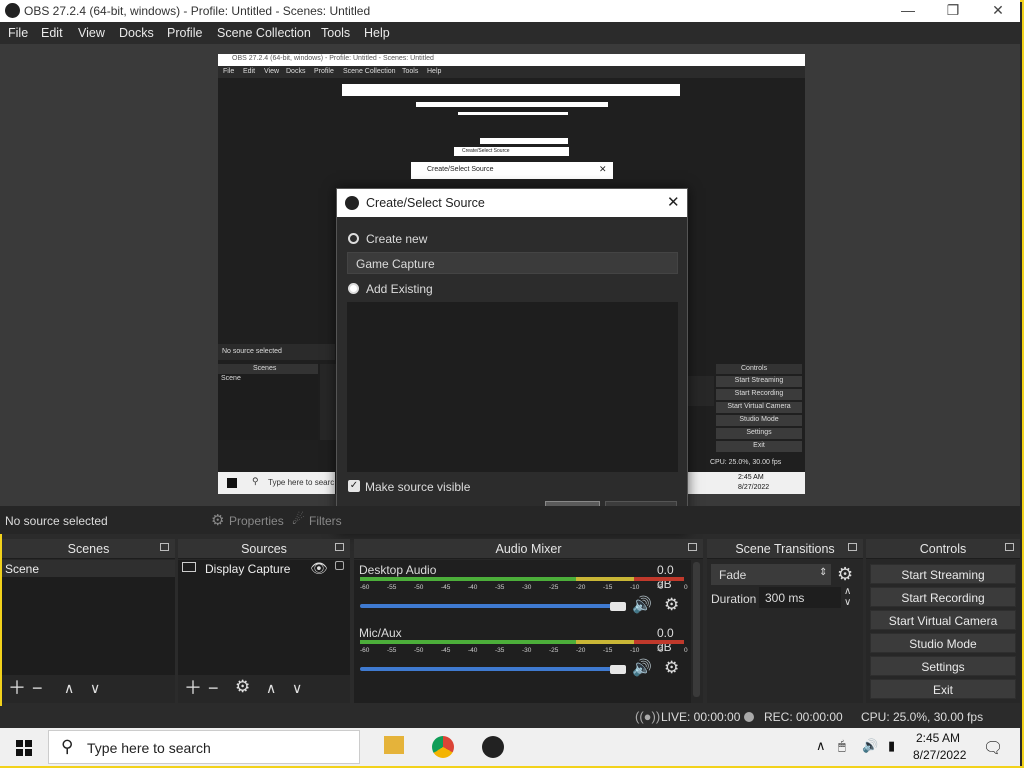 The height and width of the screenshot is (768, 1024). I want to click on close-window-icon: ✕, so click(998, 10).